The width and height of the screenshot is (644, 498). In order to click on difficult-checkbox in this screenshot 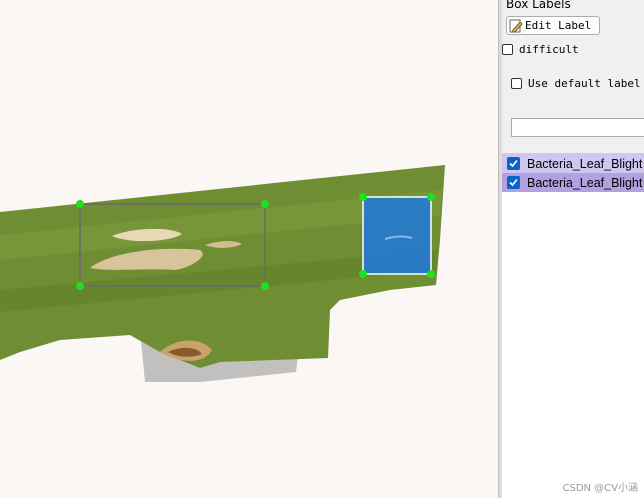, I will do `click(507, 49)`.